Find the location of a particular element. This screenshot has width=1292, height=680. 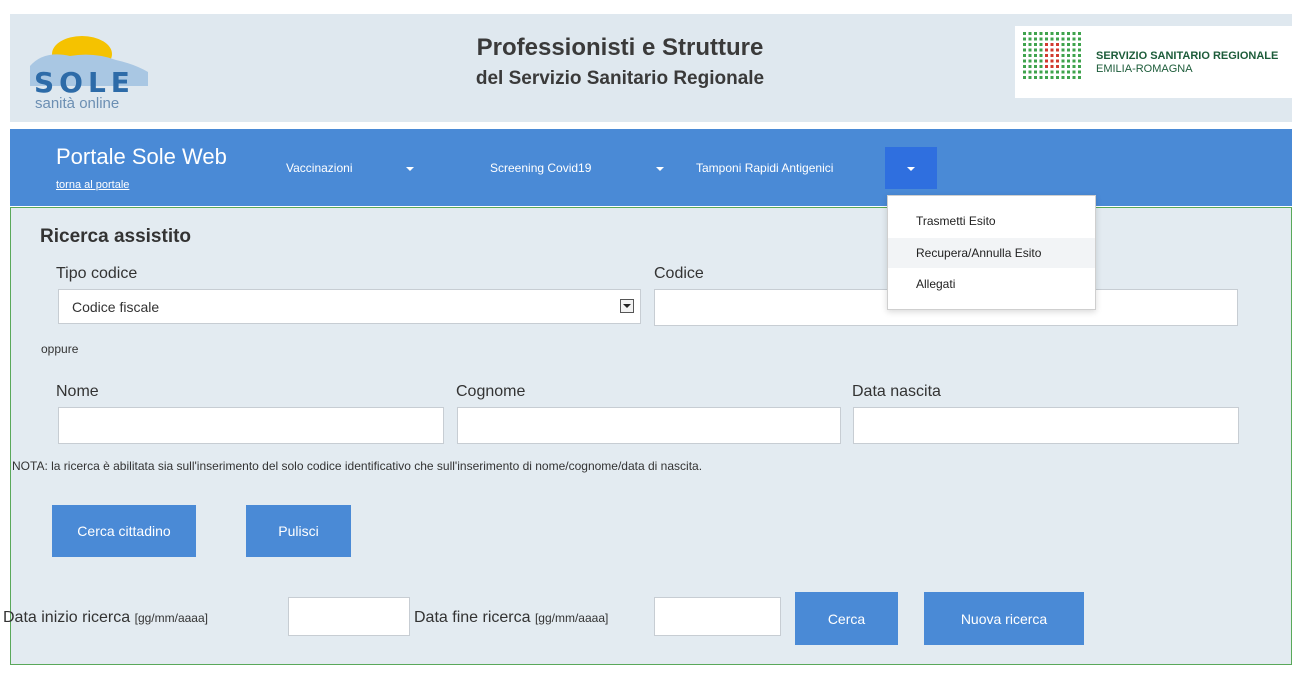

data-inizio-label: Data inizio ricerca [gg/mm/aaaa] is located at coordinates (105, 618).